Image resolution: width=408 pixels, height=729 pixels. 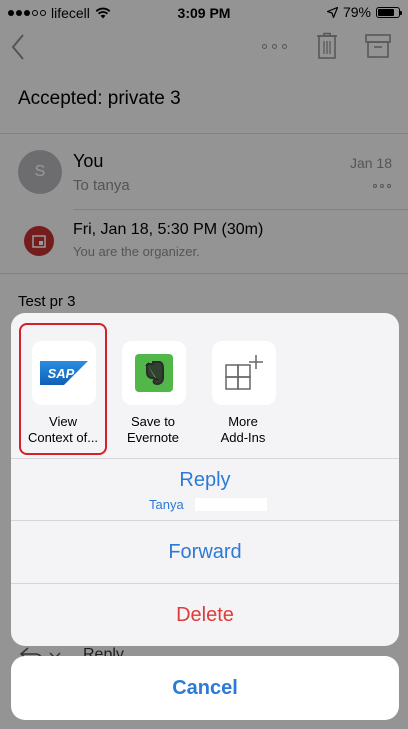 I want to click on addin-evernote: Save to Evernote, so click(x=153, y=385).